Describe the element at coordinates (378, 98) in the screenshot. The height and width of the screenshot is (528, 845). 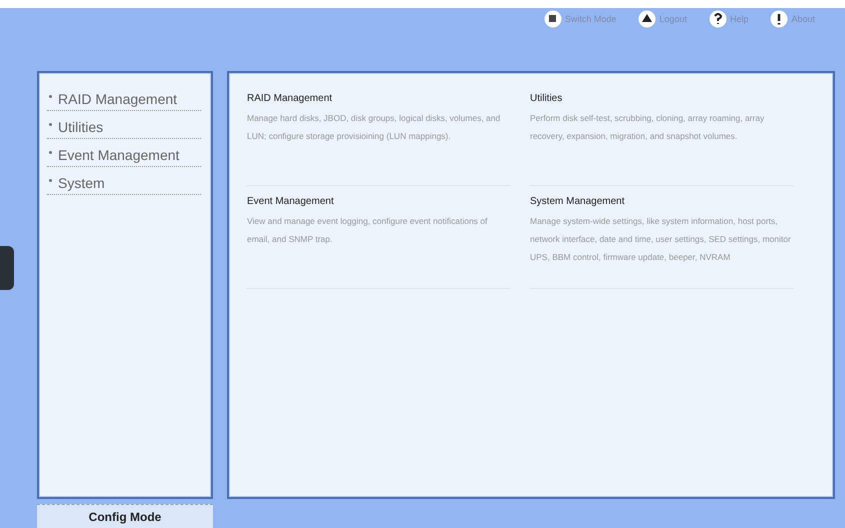
I see `section-title: RAID Management` at that location.